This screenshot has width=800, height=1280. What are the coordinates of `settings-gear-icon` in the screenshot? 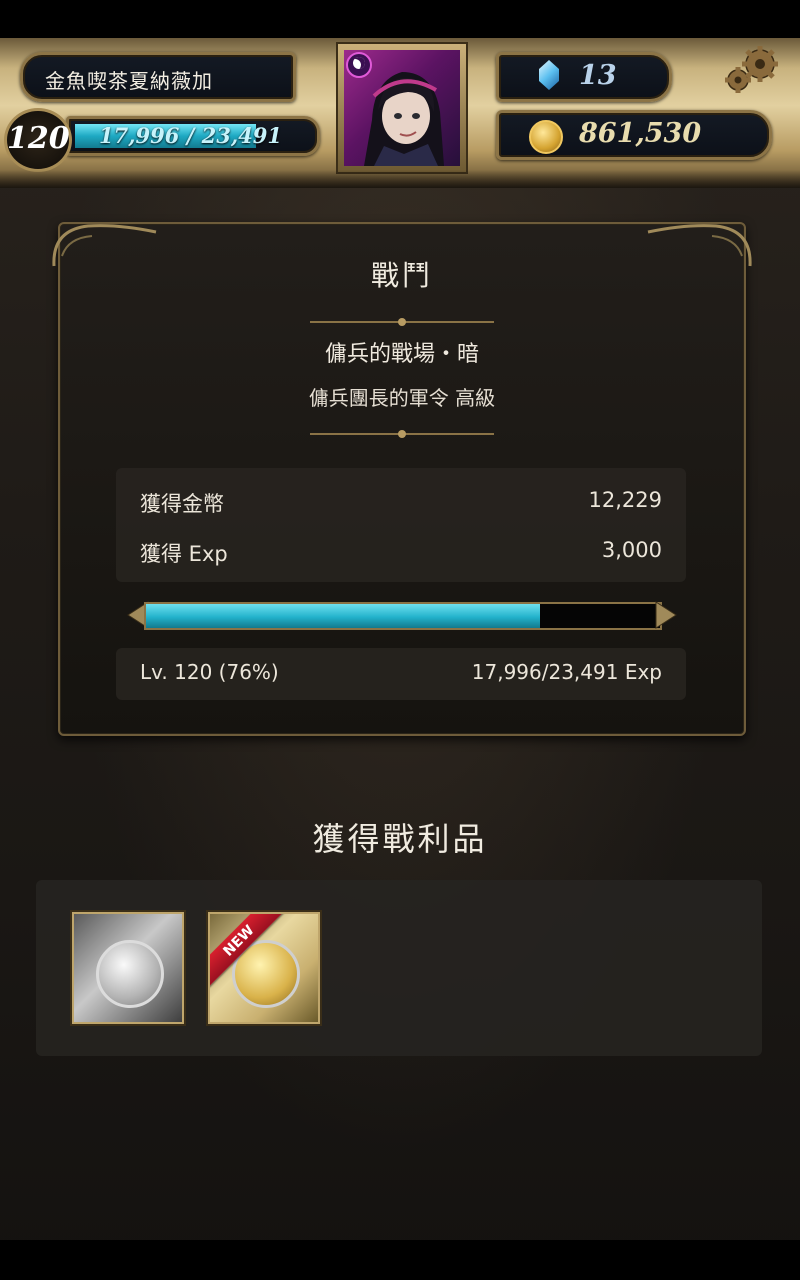 It's located at (752, 71).